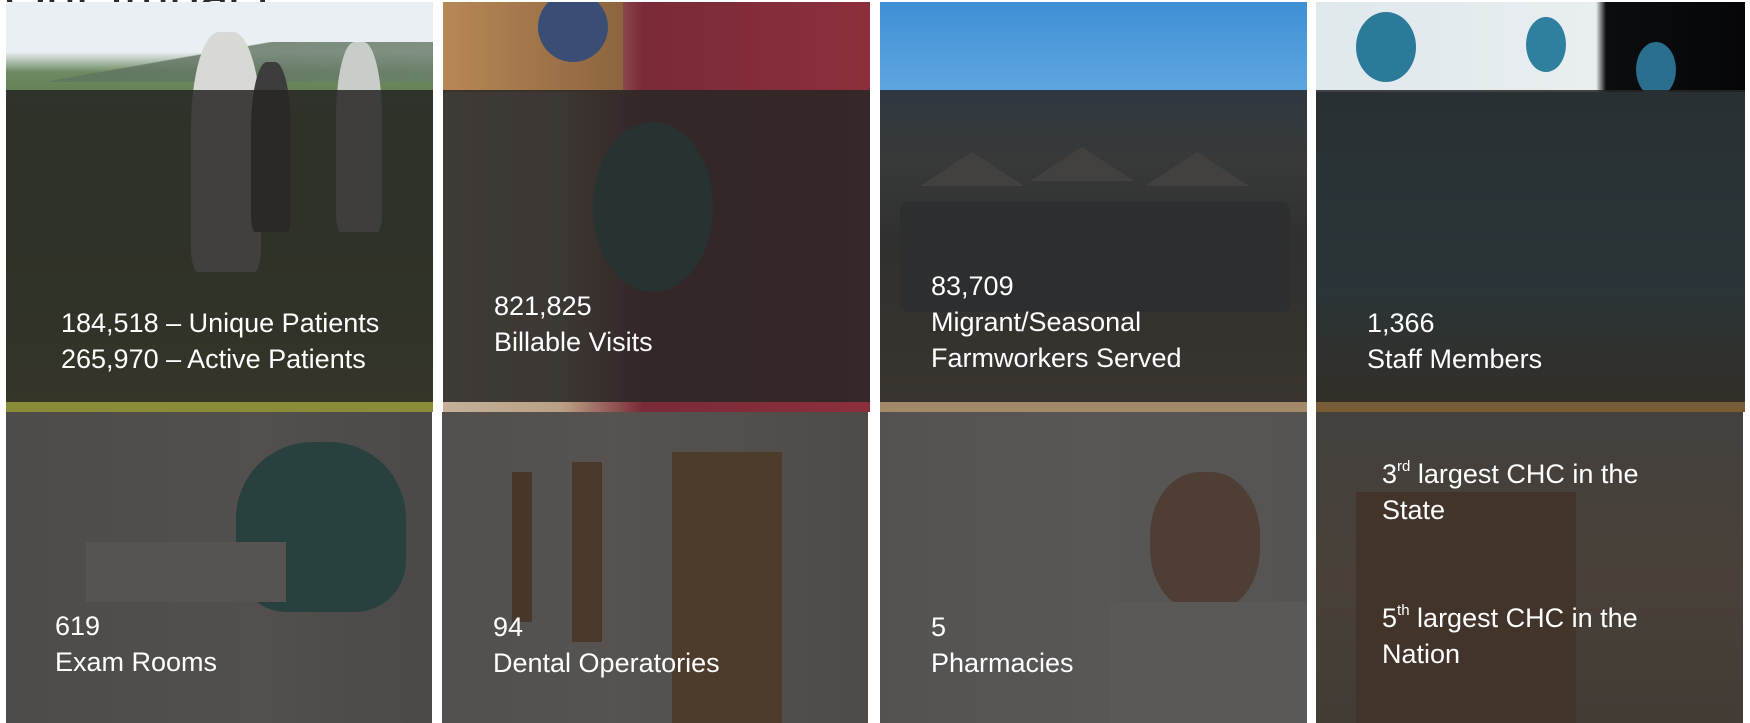  I want to click on nation-rank-suffix: th, so click(1403, 610).